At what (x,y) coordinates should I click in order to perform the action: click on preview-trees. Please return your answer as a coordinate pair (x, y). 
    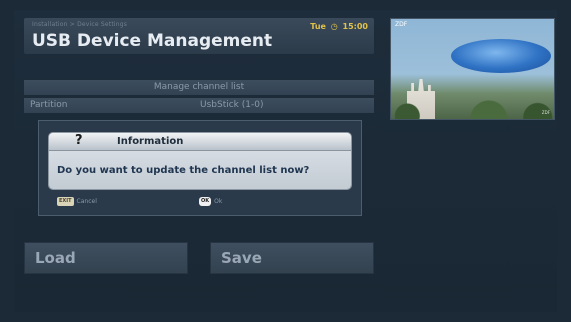
    Looking at the image, I should click on (472, 104).